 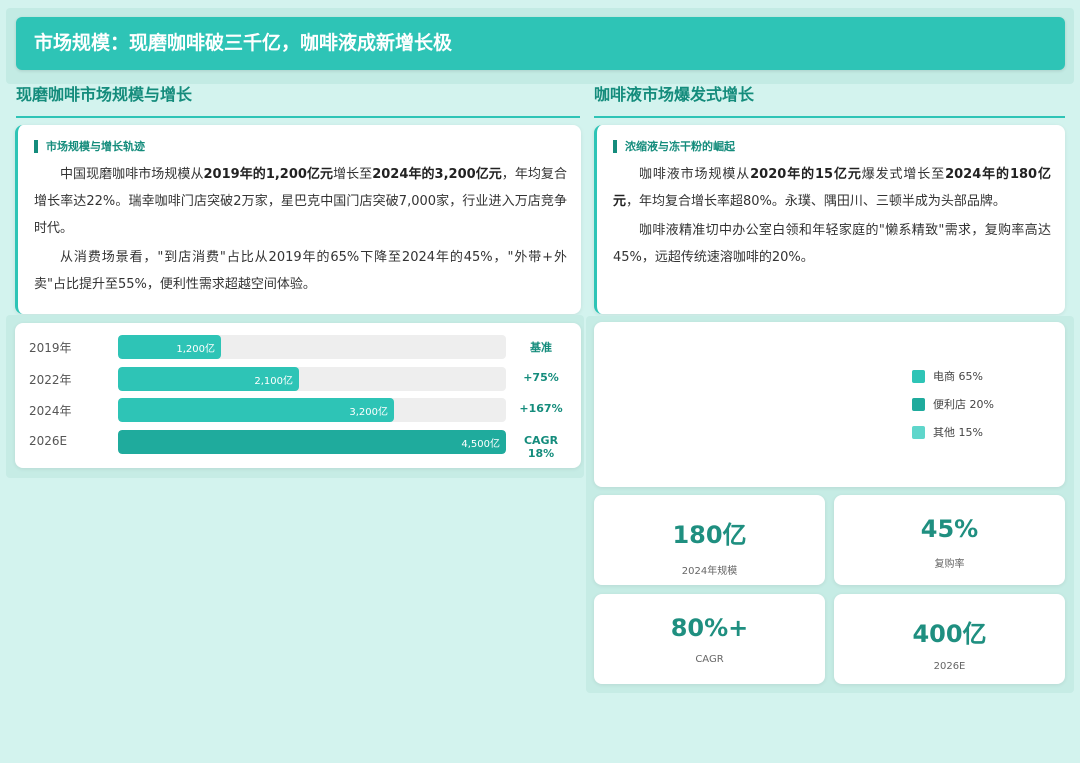 I want to click on text: 爆发式增长至, so click(x=903, y=174).